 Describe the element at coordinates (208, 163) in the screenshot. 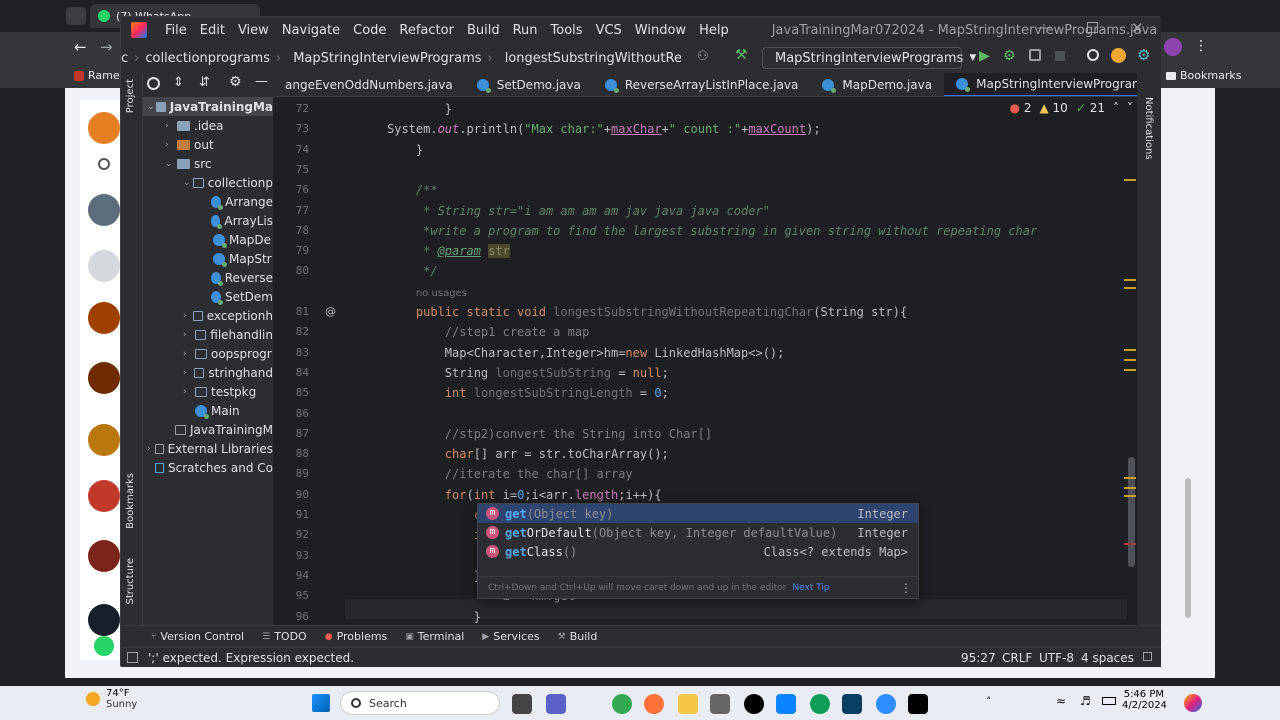

I see `tree-item: ⌄ src` at that location.